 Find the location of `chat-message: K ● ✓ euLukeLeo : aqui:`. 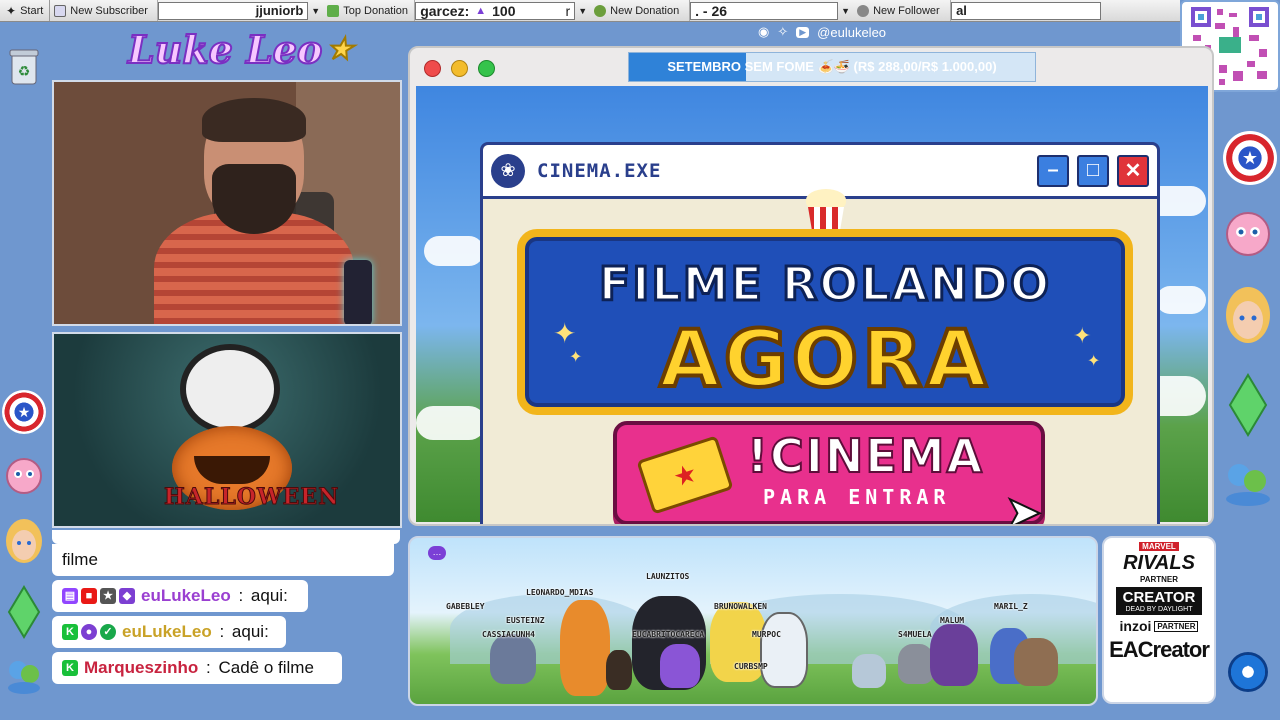

chat-message: K ● ✓ euLukeLeo : aqui: is located at coordinates (169, 632).